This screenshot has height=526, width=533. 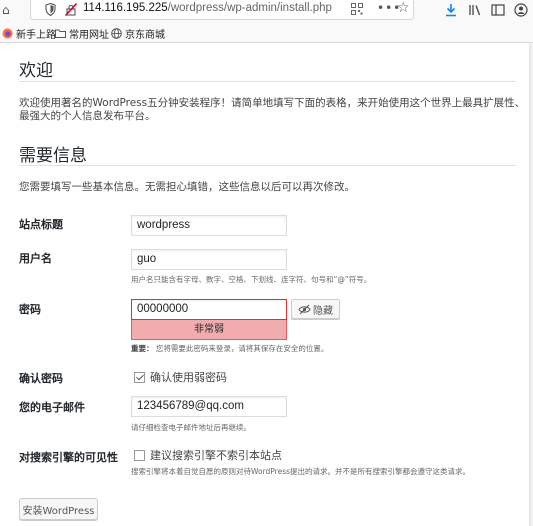 I want to click on password-strength-meter: 非常弱, so click(x=209, y=330).